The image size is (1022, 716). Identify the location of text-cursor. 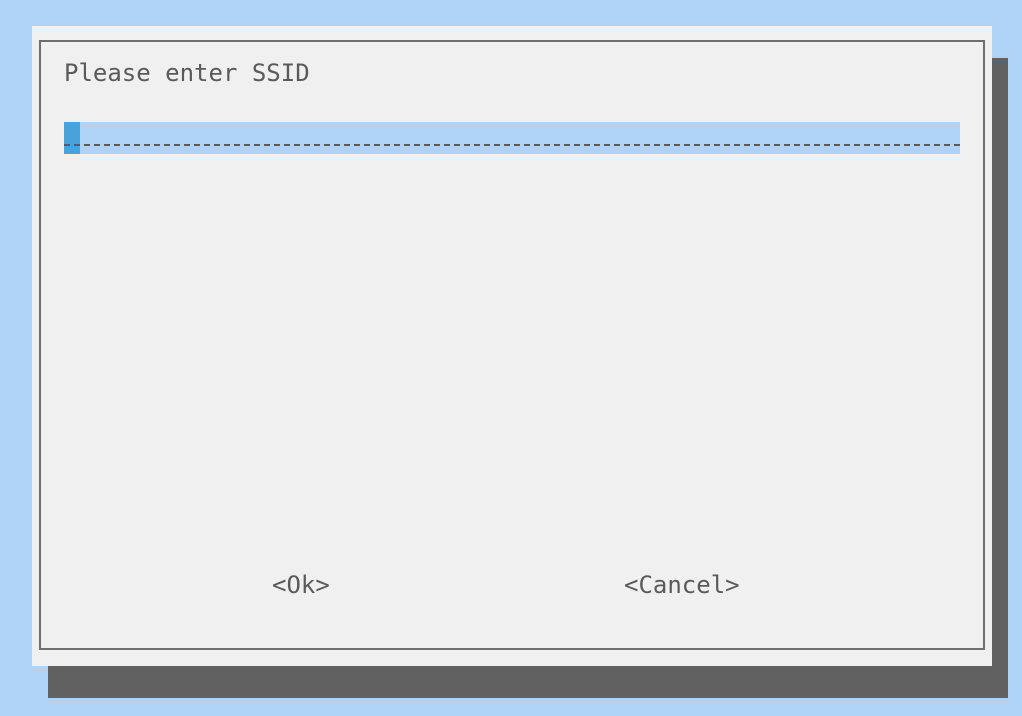
(72, 138).